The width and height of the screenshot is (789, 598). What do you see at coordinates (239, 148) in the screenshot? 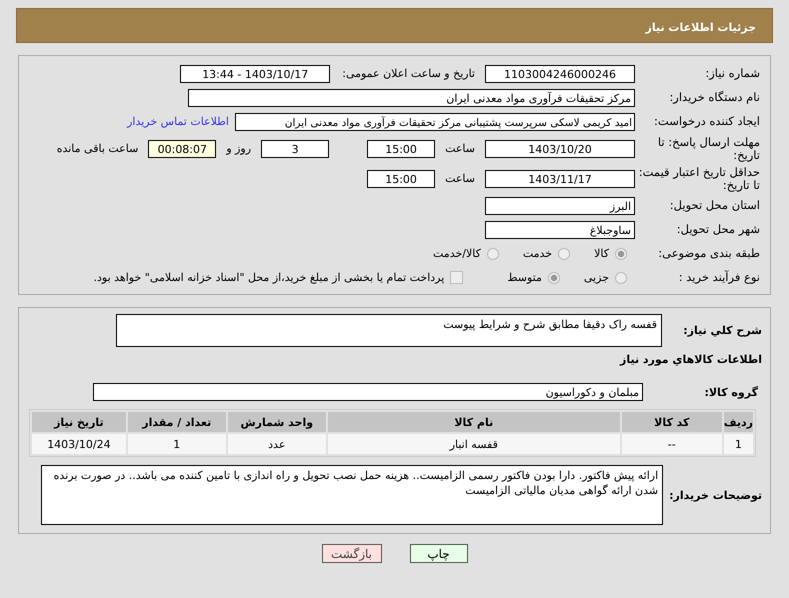
I see `field-label: روز و` at bounding box center [239, 148].